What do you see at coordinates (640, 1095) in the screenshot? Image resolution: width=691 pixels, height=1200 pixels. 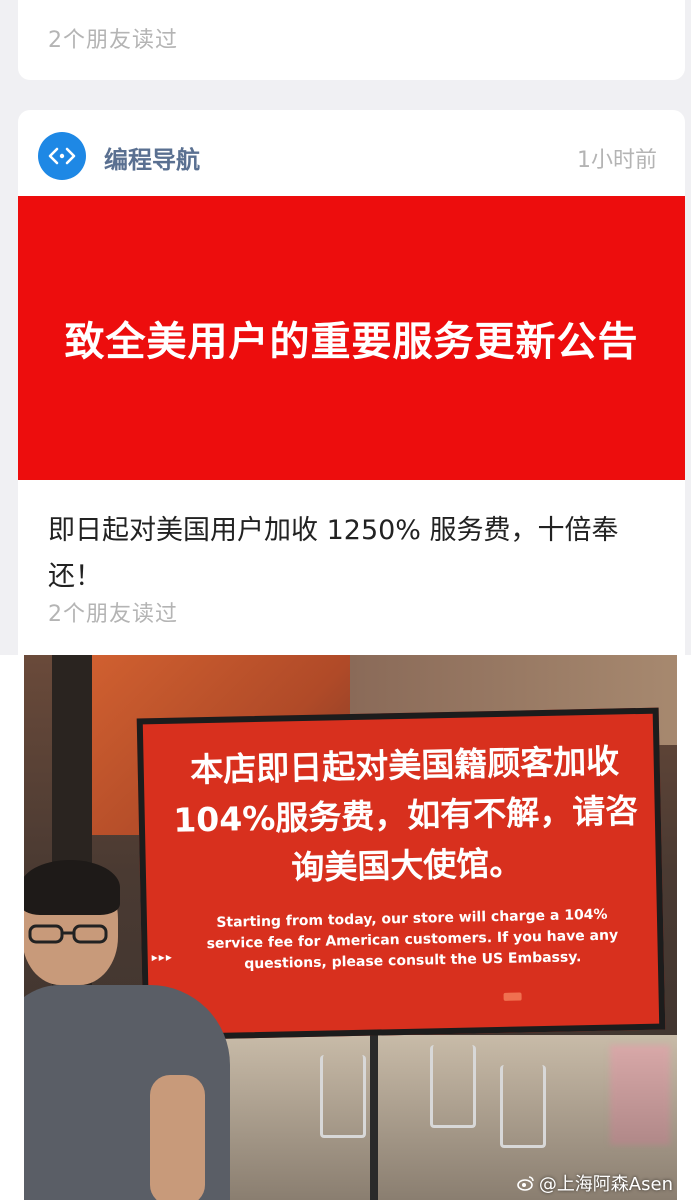 I see `blurred-object` at bounding box center [640, 1095].